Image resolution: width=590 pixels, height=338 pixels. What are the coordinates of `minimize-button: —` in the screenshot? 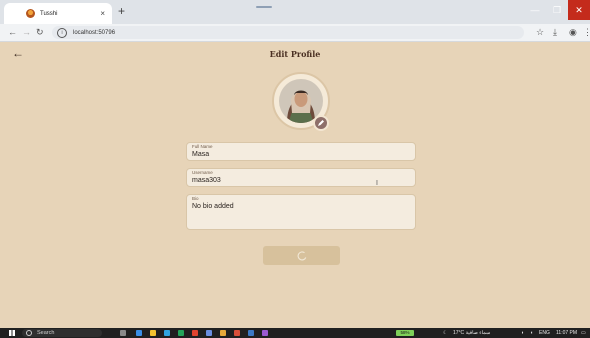 It's located at (535, 10).